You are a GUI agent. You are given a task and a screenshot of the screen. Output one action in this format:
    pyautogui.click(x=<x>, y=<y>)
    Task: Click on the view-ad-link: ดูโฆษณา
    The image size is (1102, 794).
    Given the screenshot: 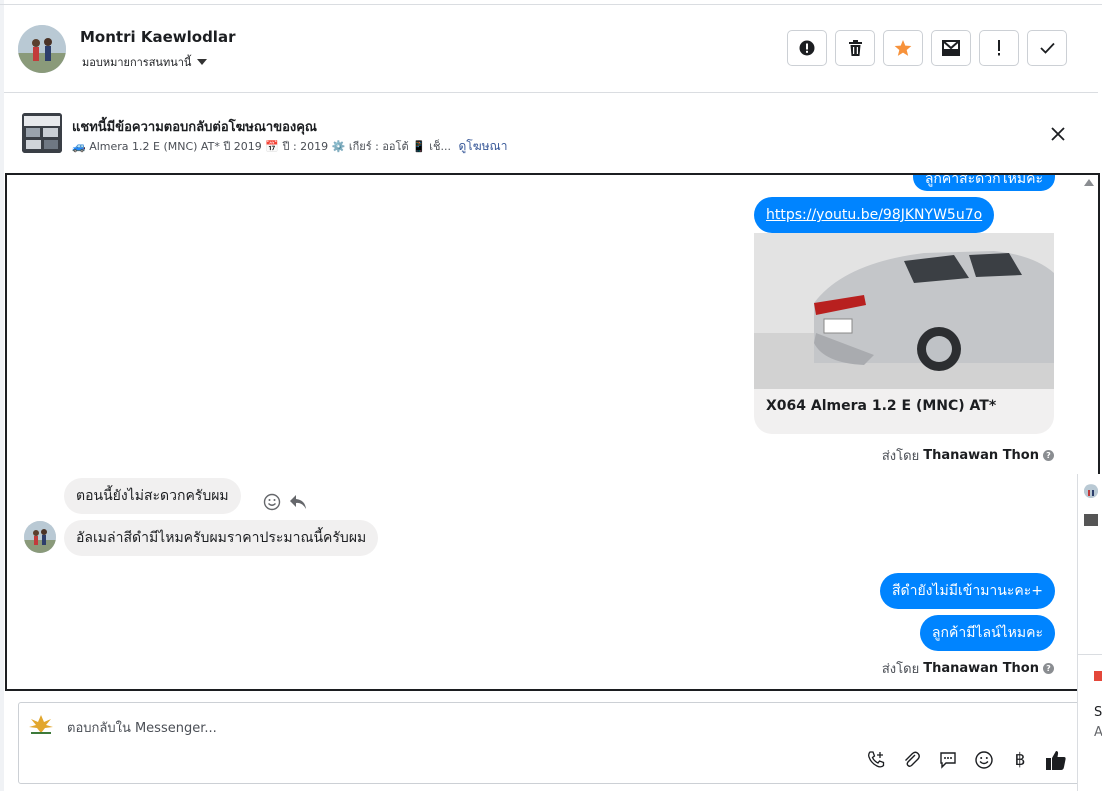 What is the action you would take?
    pyautogui.click(x=483, y=146)
    